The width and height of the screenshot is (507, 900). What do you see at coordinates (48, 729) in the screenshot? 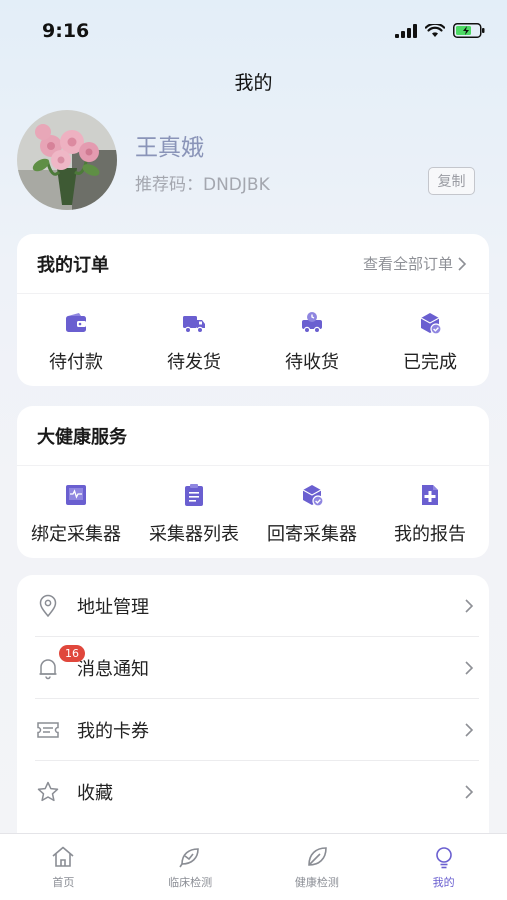
I see `ticket-icon` at bounding box center [48, 729].